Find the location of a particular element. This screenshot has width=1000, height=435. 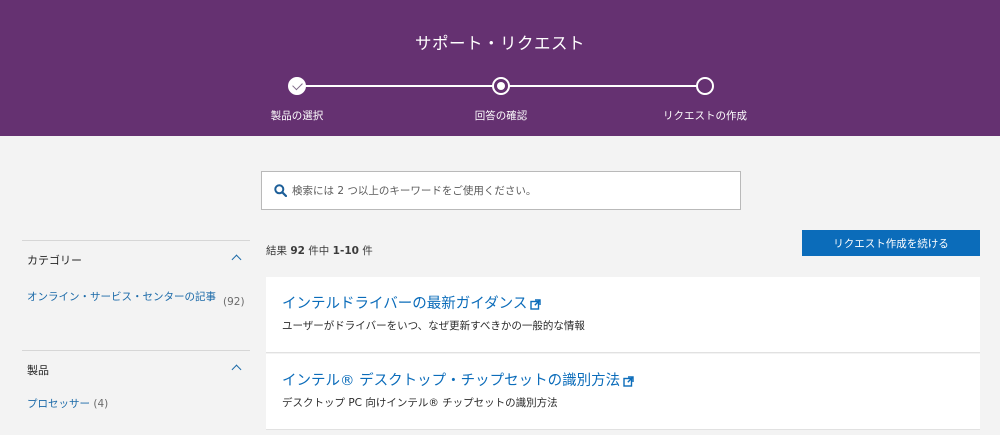

article-description: ユーザーがドライバーをいつ、なぜ更新すべきかの一般的な情報 is located at coordinates (433, 326).